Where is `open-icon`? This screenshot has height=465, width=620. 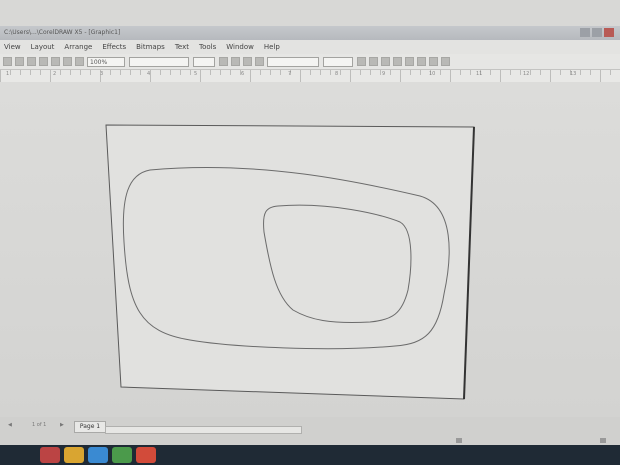 open-icon is located at coordinates (19, 61).